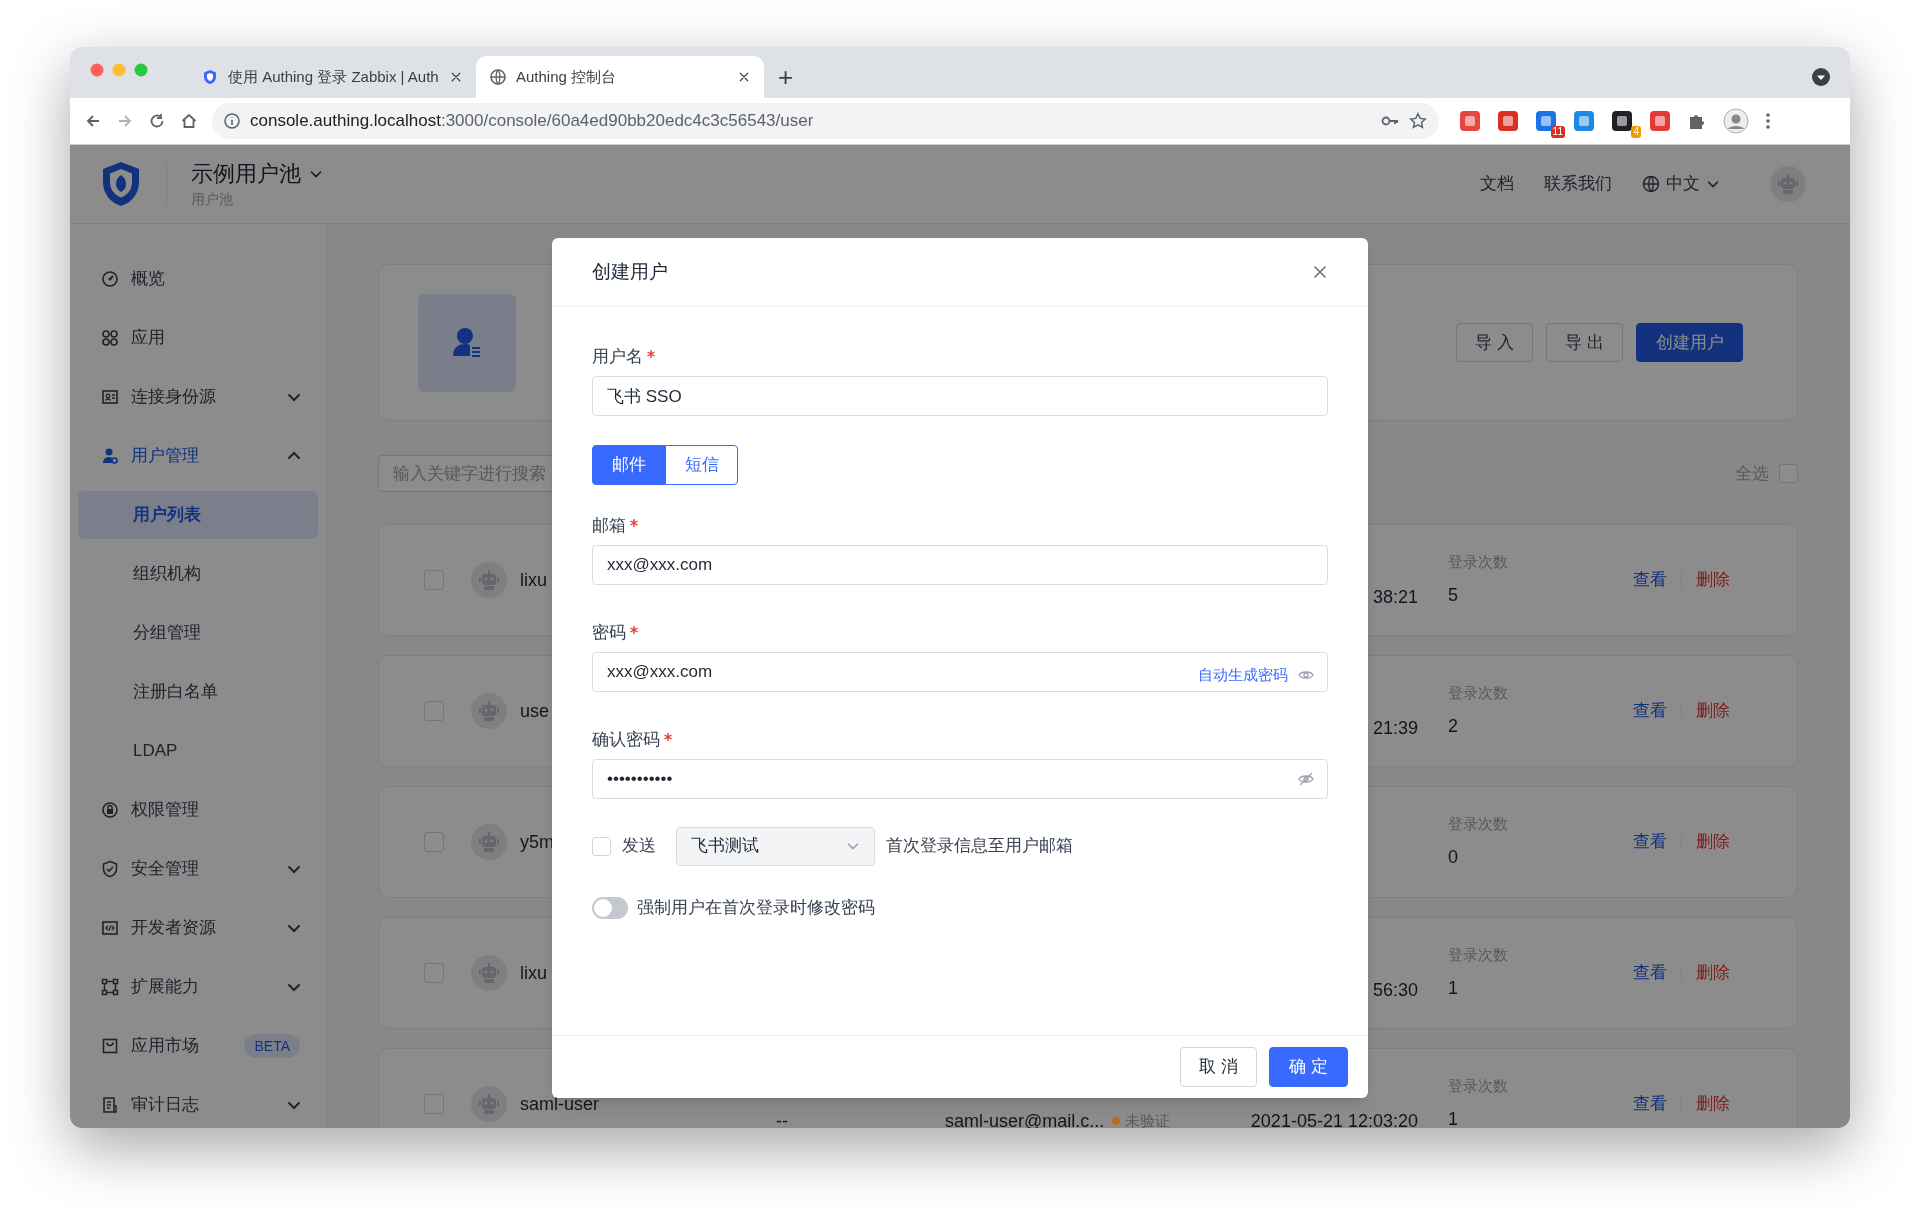  I want to click on toggle-switch, so click(610, 908).